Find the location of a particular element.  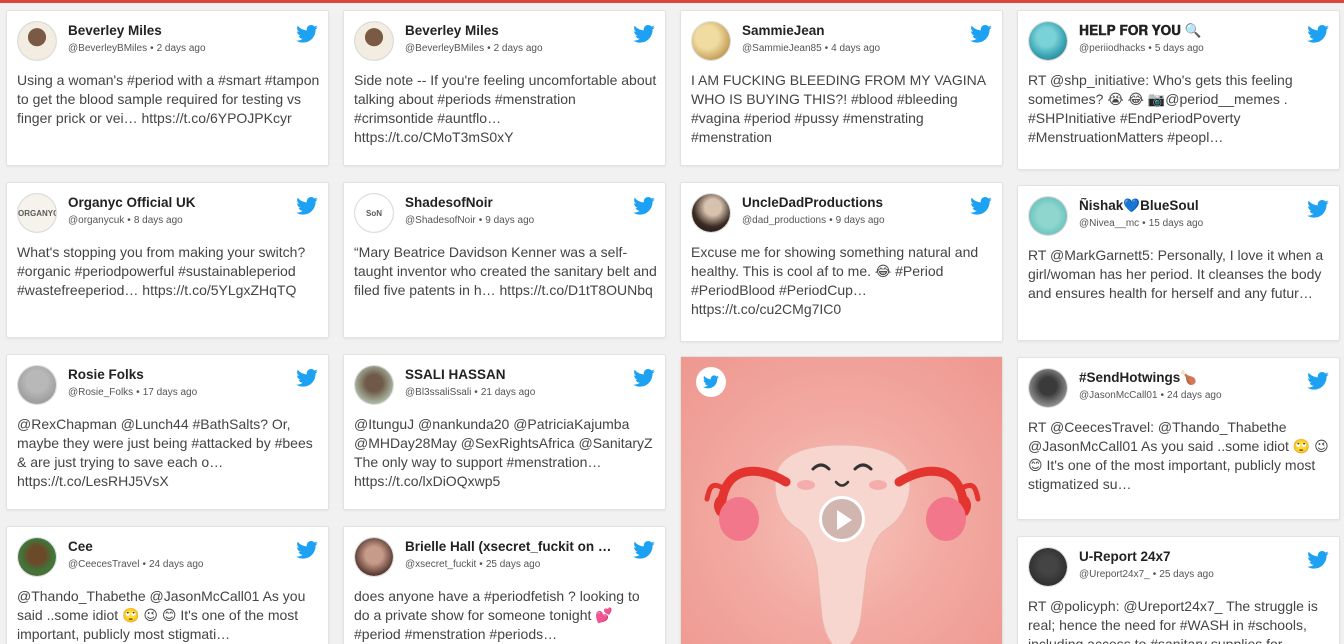

author-handle: @dad_productions is located at coordinates (784, 220).